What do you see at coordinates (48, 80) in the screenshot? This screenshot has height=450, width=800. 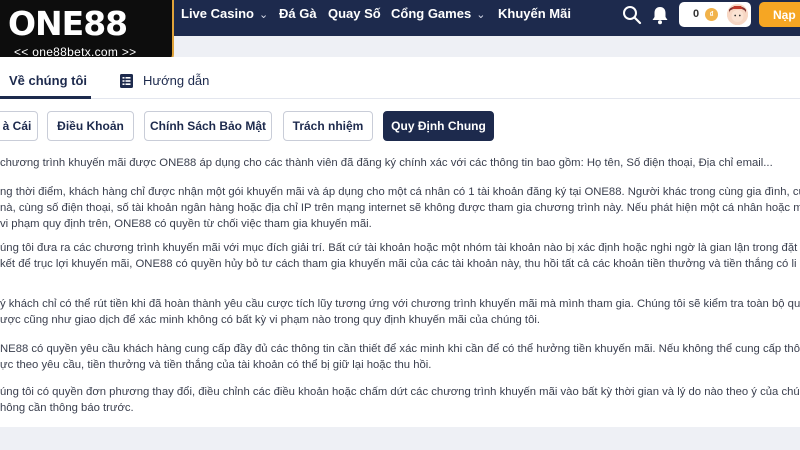 I see `tab-about-us: Về chúng tôi` at bounding box center [48, 80].